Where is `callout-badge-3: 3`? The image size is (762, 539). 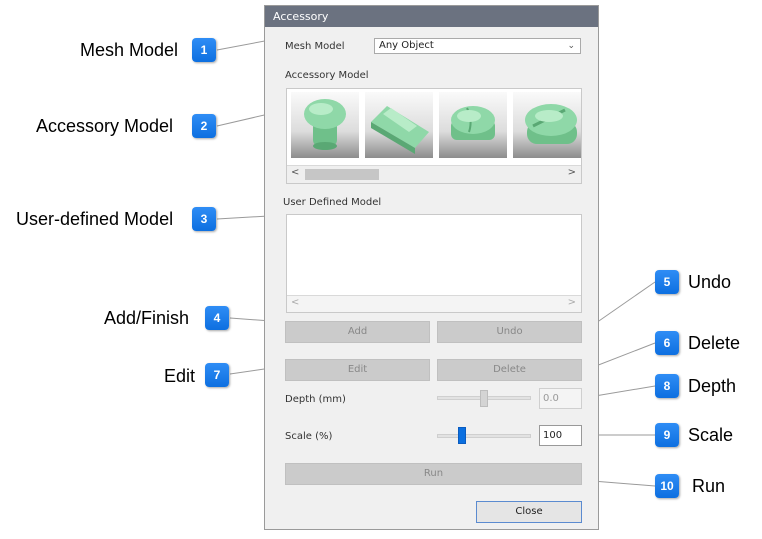
callout-badge-3: 3 is located at coordinates (204, 219).